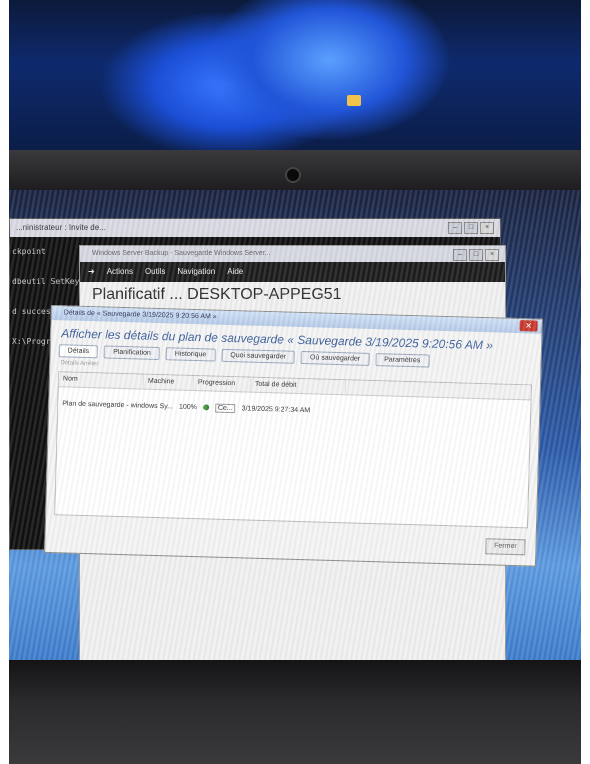 The width and height of the screenshot is (590, 764). I want to click on status-ok-icon, so click(205, 407).